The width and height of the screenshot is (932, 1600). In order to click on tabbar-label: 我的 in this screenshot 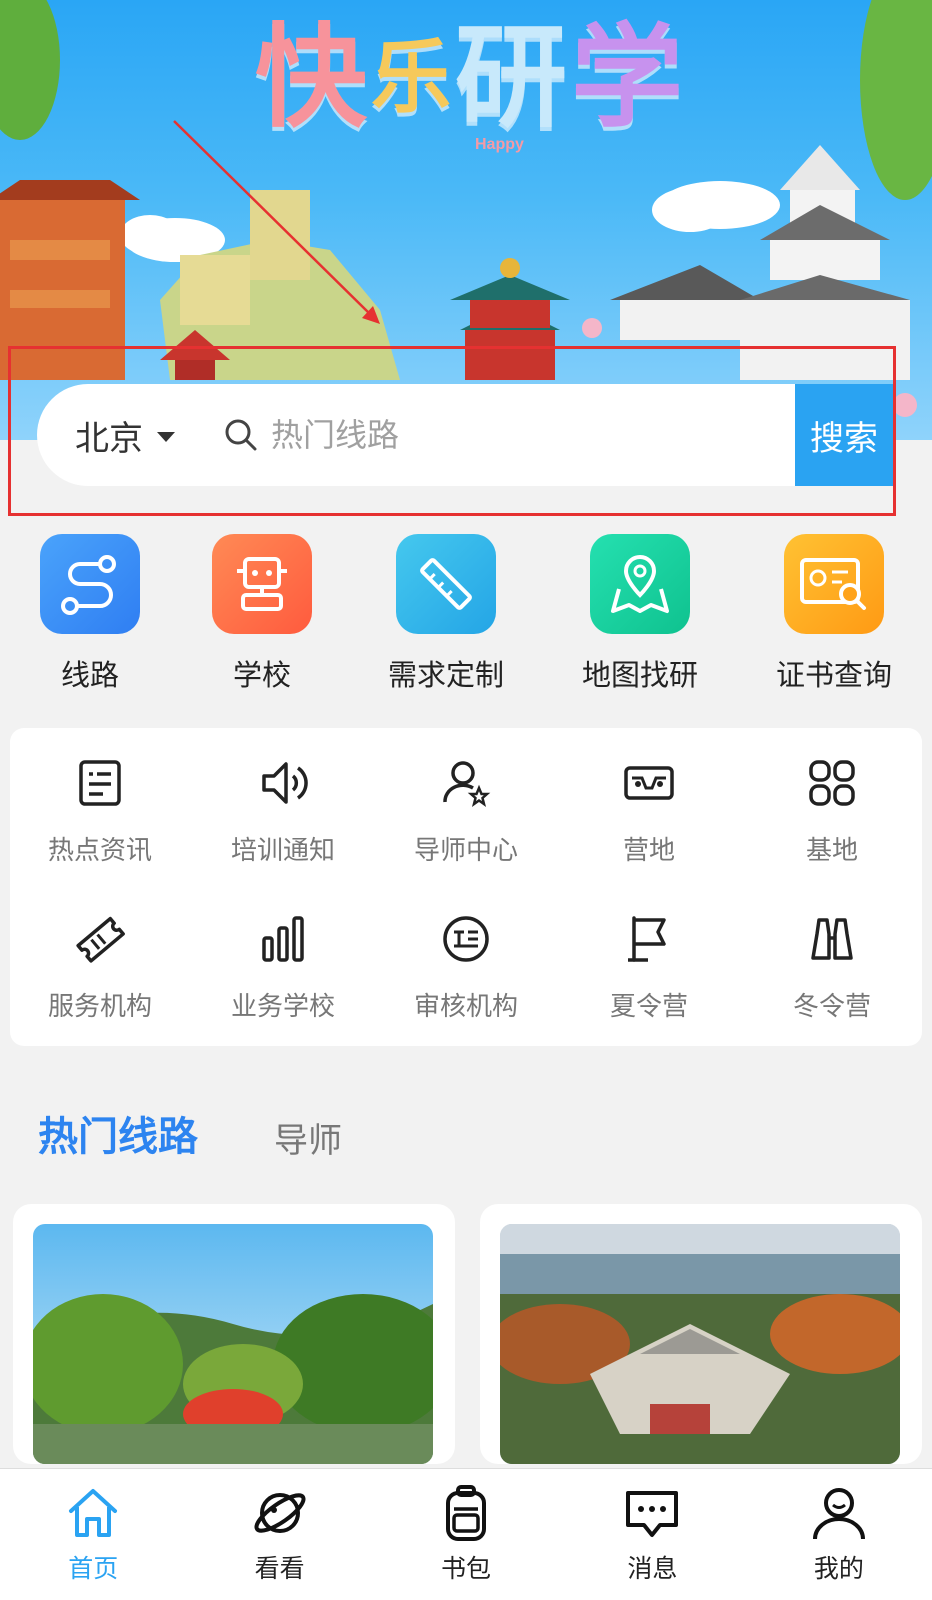, I will do `click(838, 1568)`.